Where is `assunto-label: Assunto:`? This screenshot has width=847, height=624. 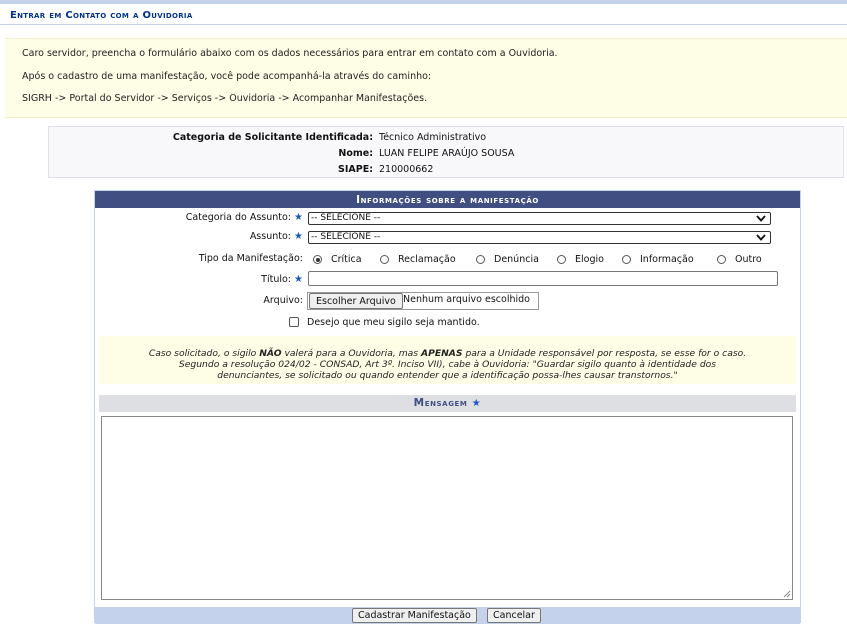
assunto-label: Assunto: is located at coordinates (270, 236).